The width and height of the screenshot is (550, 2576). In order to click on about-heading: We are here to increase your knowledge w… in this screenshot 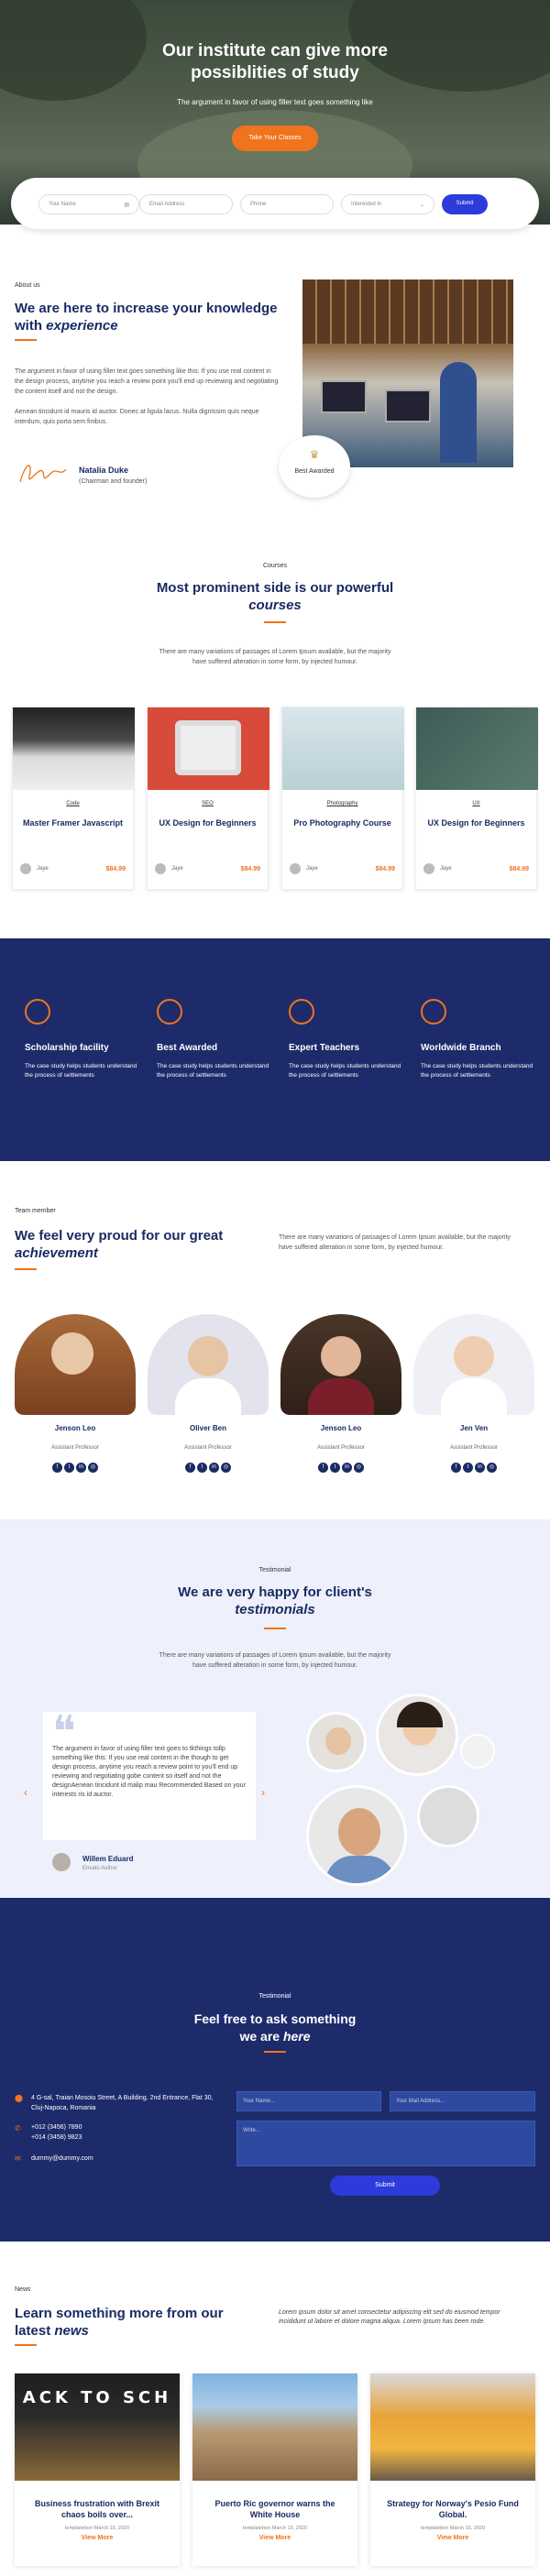, I will do `click(146, 317)`.